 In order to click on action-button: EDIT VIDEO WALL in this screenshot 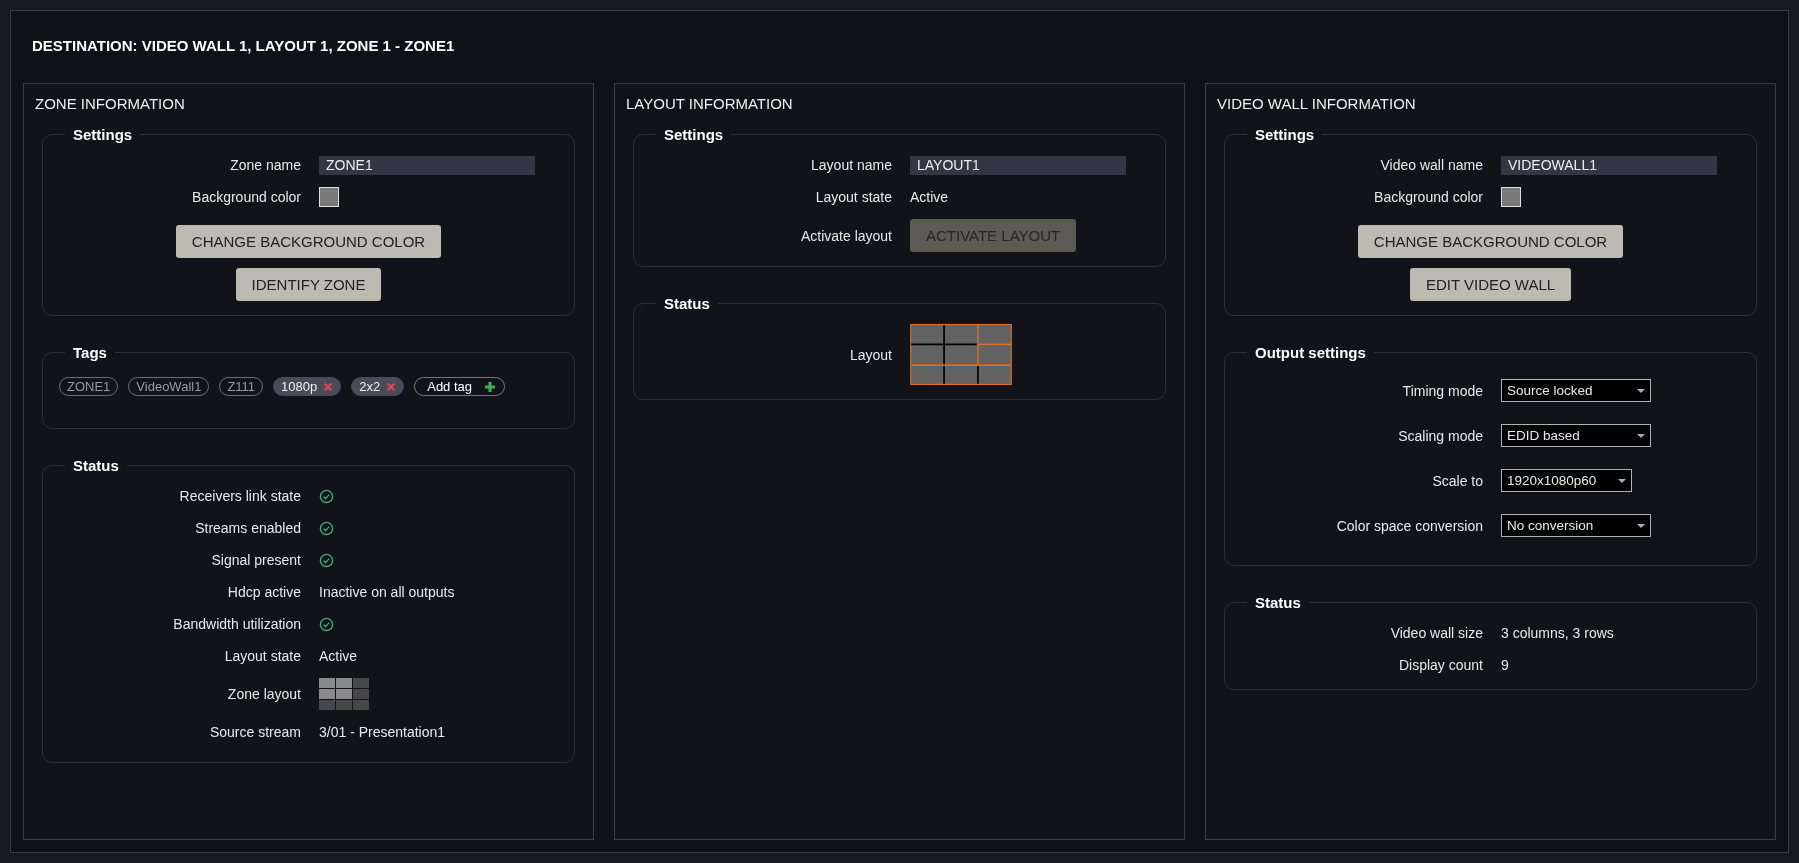, I will do `click(1490, 284)`.